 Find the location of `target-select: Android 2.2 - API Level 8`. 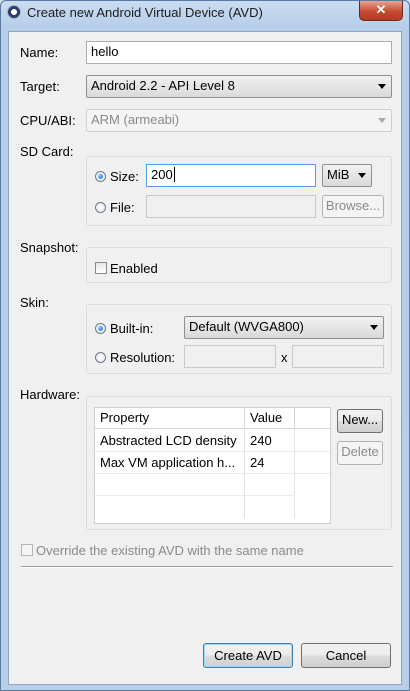

target-select: Android 2.2 - API Level 8 is located at coordinates (239, 86).